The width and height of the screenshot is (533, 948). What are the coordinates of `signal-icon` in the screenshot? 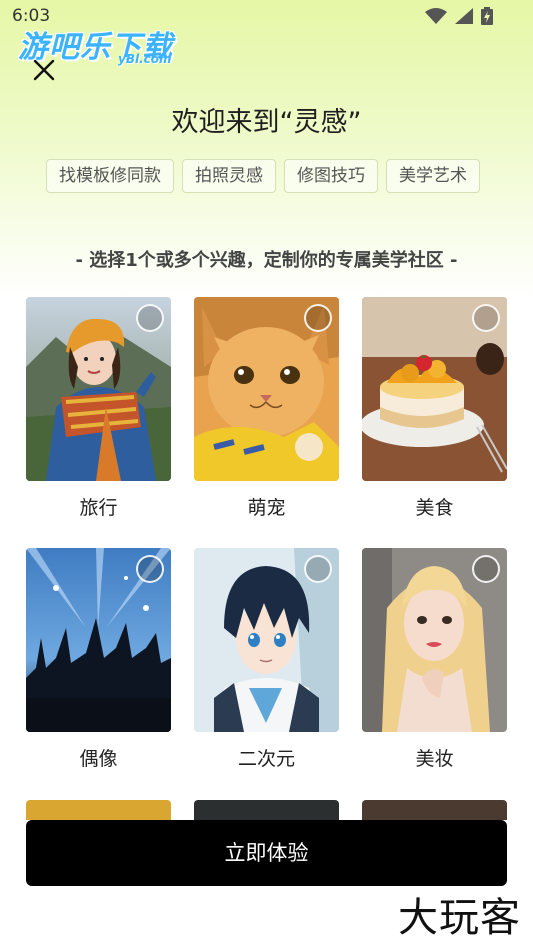 It's located at (464, 16).